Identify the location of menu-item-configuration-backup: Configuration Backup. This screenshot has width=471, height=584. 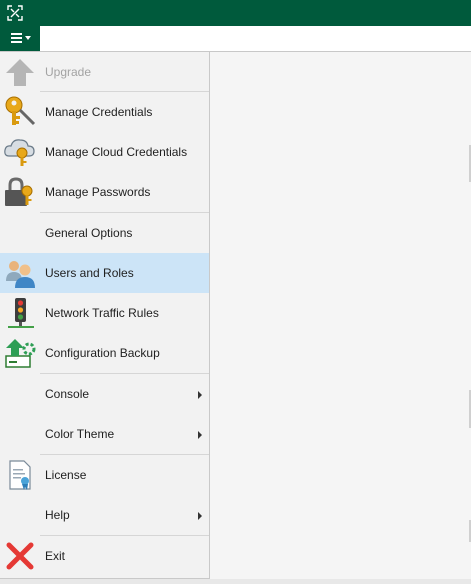
(104, 353).